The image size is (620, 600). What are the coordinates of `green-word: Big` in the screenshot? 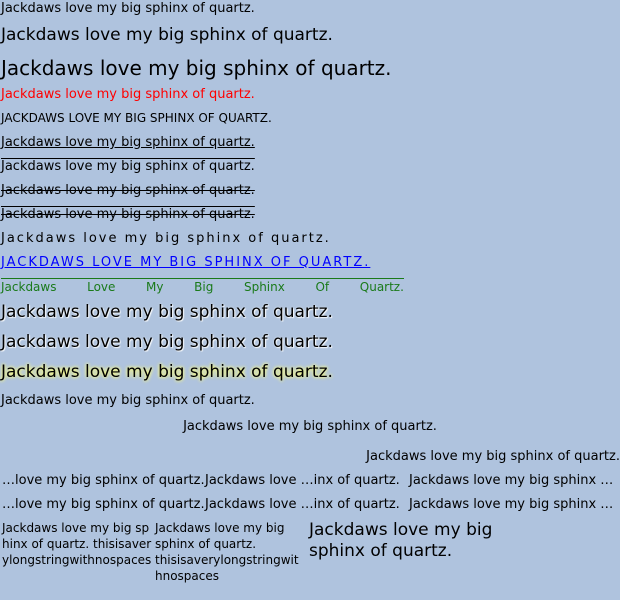 It's located at (204, 287).